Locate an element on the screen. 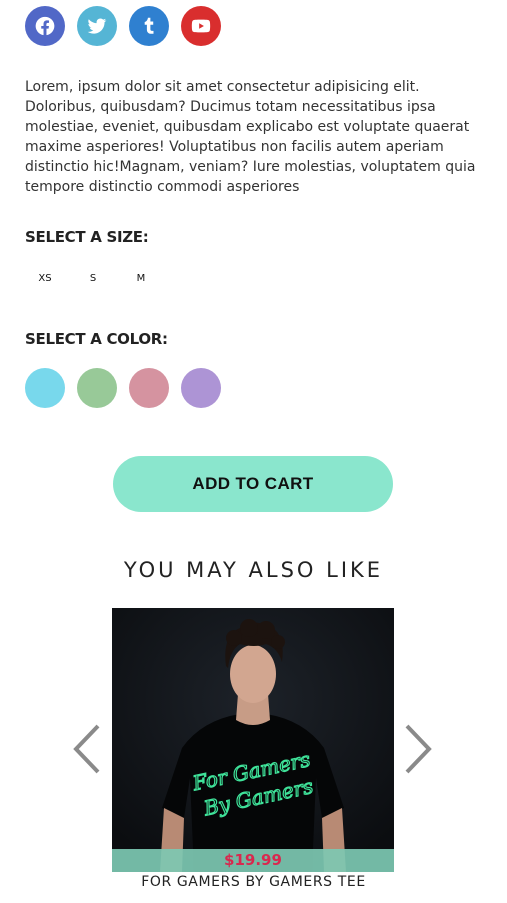  color-swatch-green is located at coordinates (97, 388).